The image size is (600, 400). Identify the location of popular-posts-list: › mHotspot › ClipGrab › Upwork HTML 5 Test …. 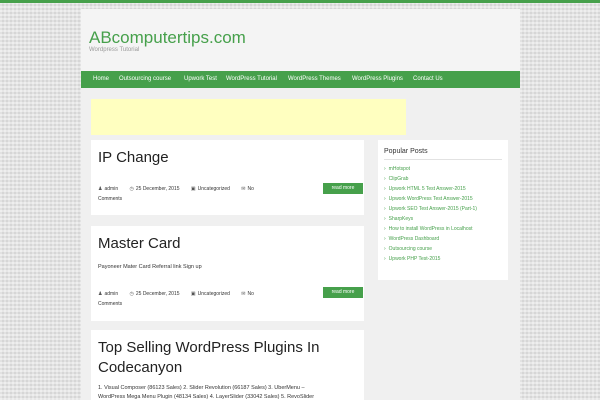
(430, 214).